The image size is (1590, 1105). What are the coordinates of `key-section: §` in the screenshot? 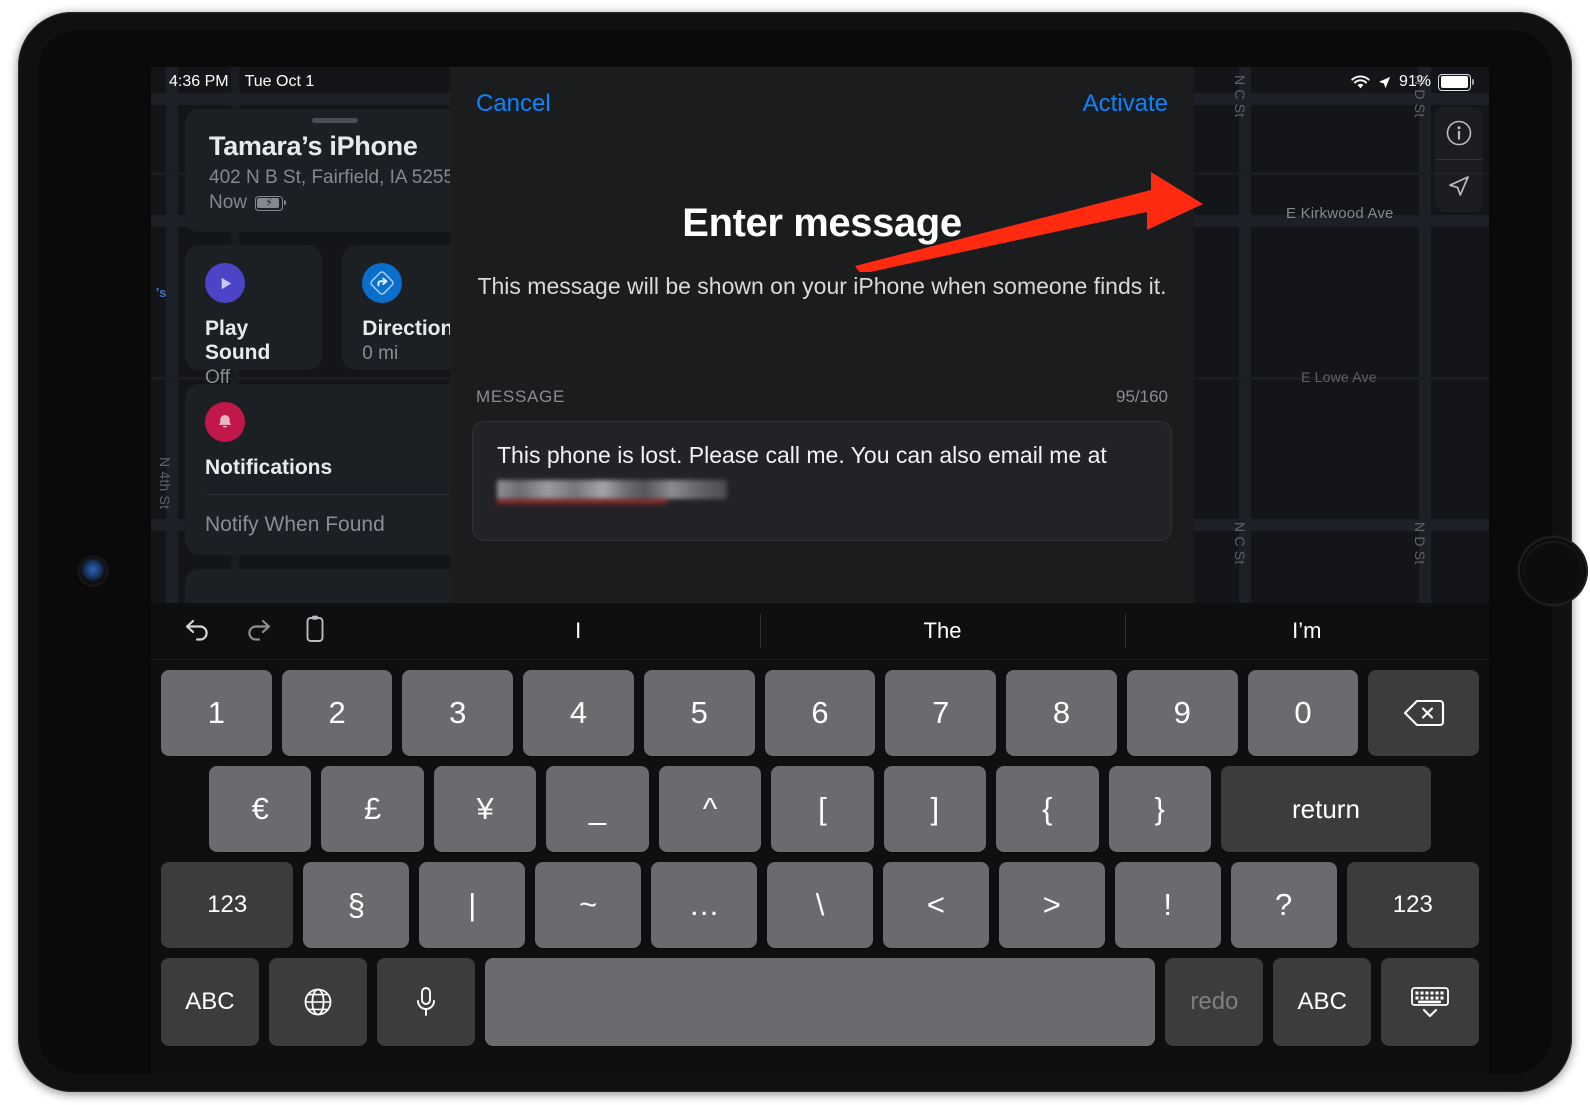 It's located at (356, 905).